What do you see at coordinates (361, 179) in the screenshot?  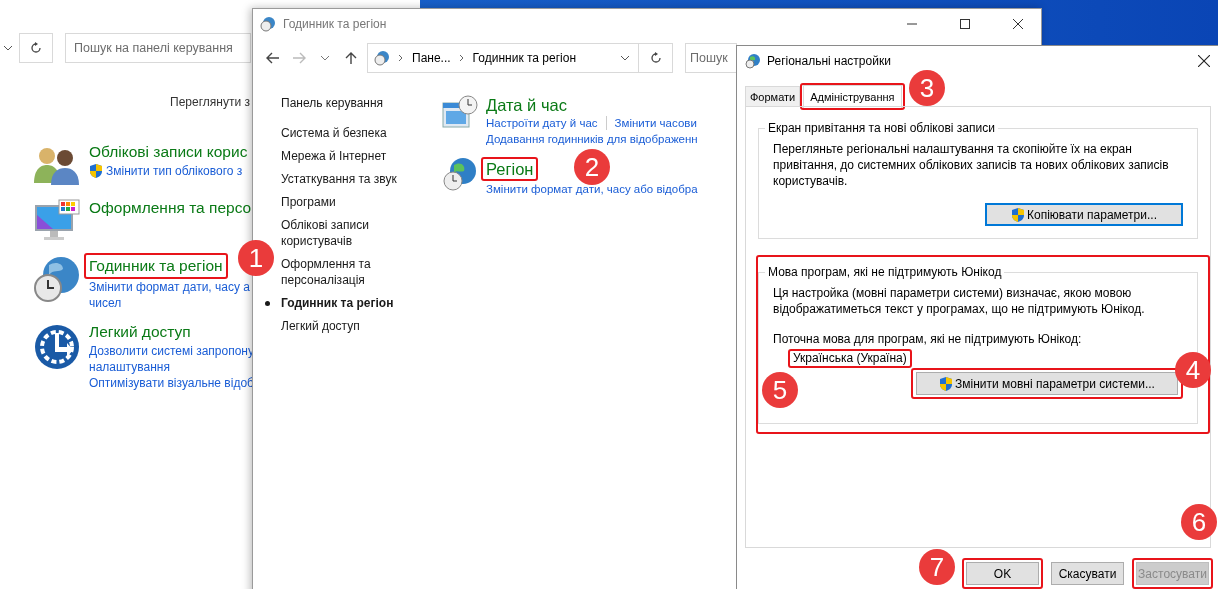 I see `sidebar-item: Устаткування та звук` at bounding box center [361, 179].